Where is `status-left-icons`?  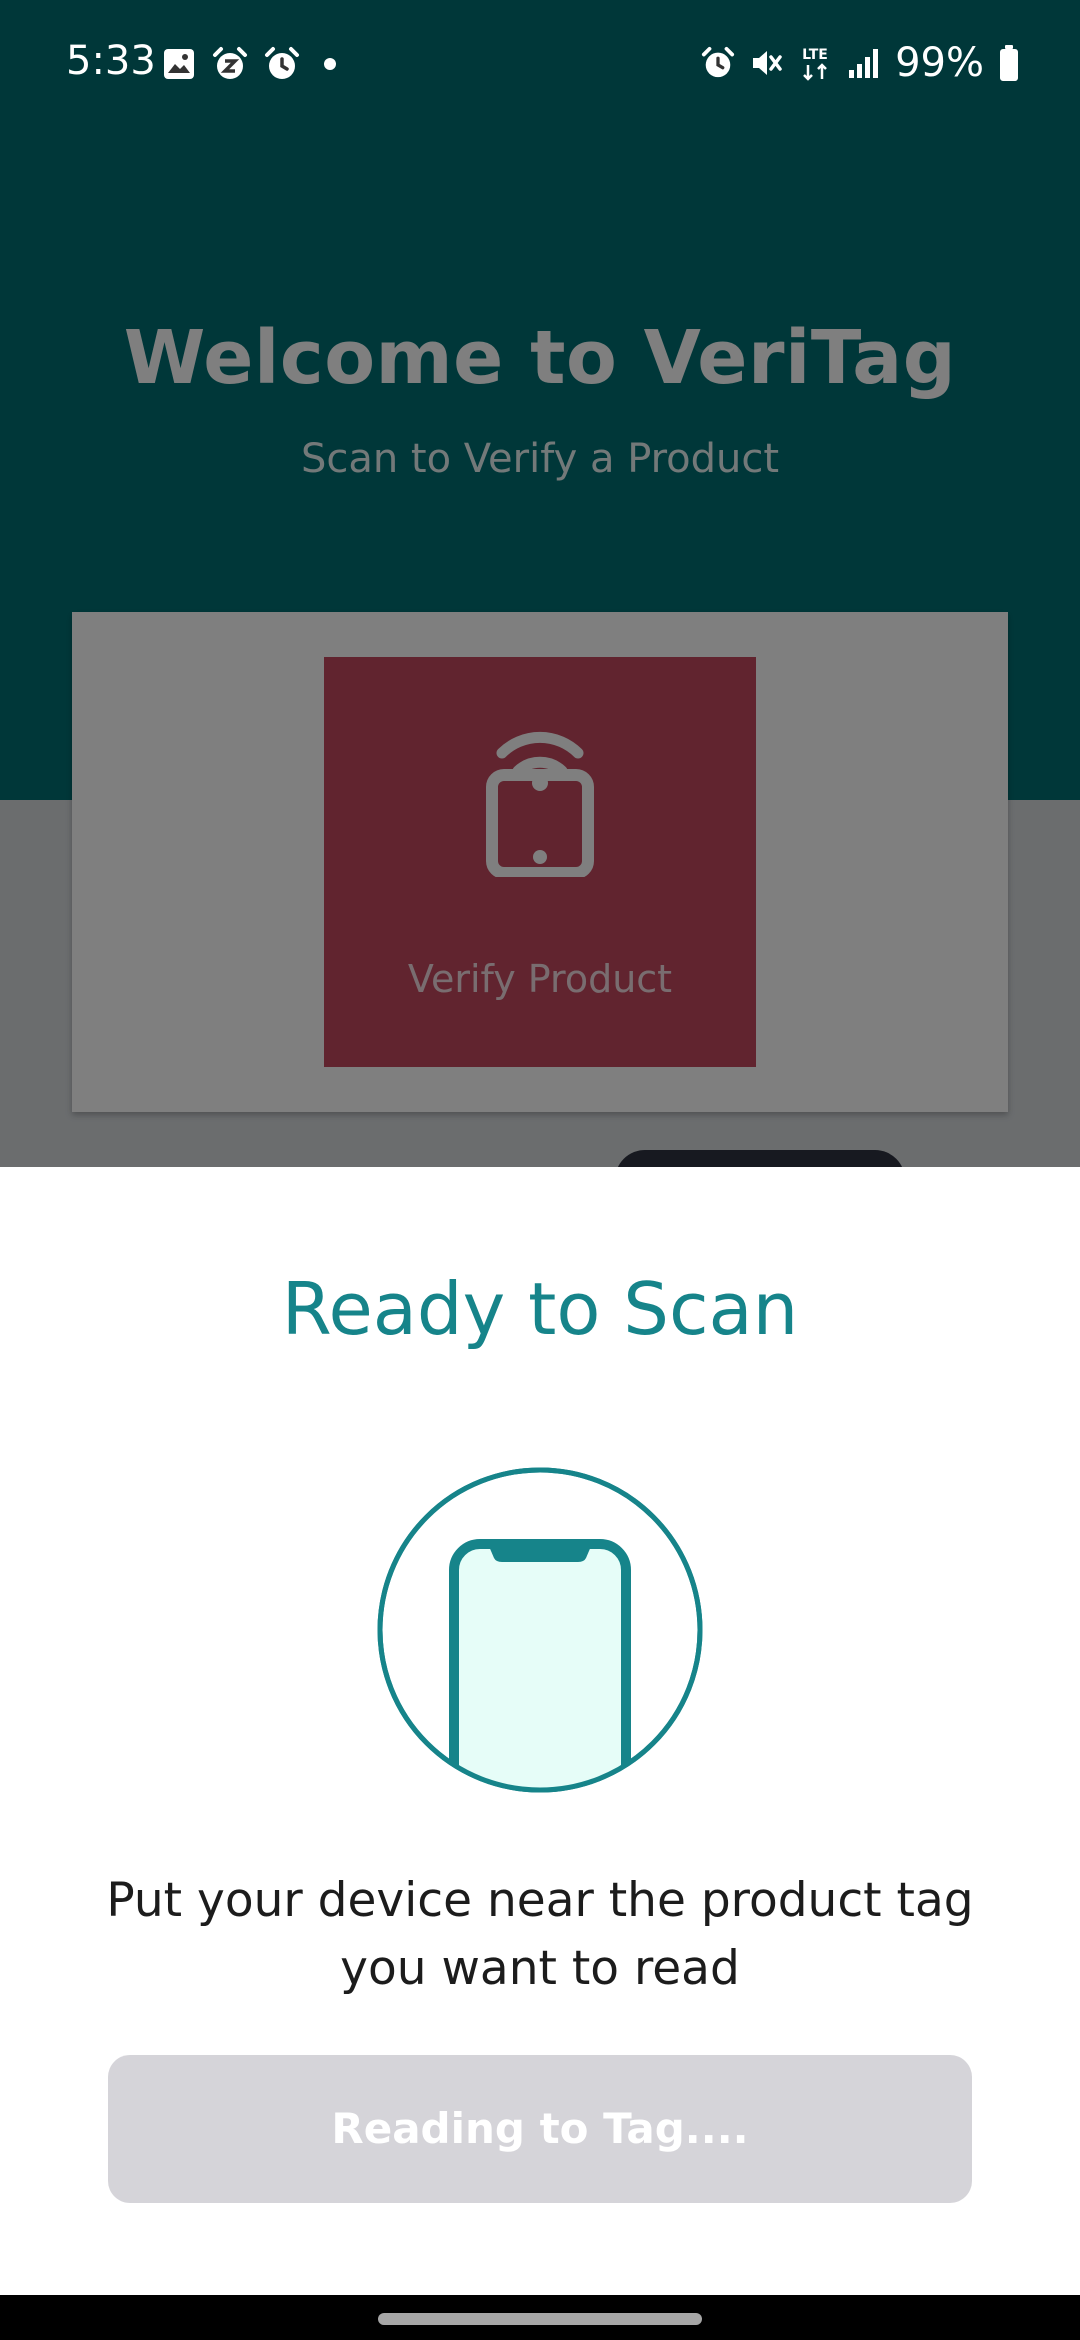
status-left-icons is located at coordinates (253, 64).